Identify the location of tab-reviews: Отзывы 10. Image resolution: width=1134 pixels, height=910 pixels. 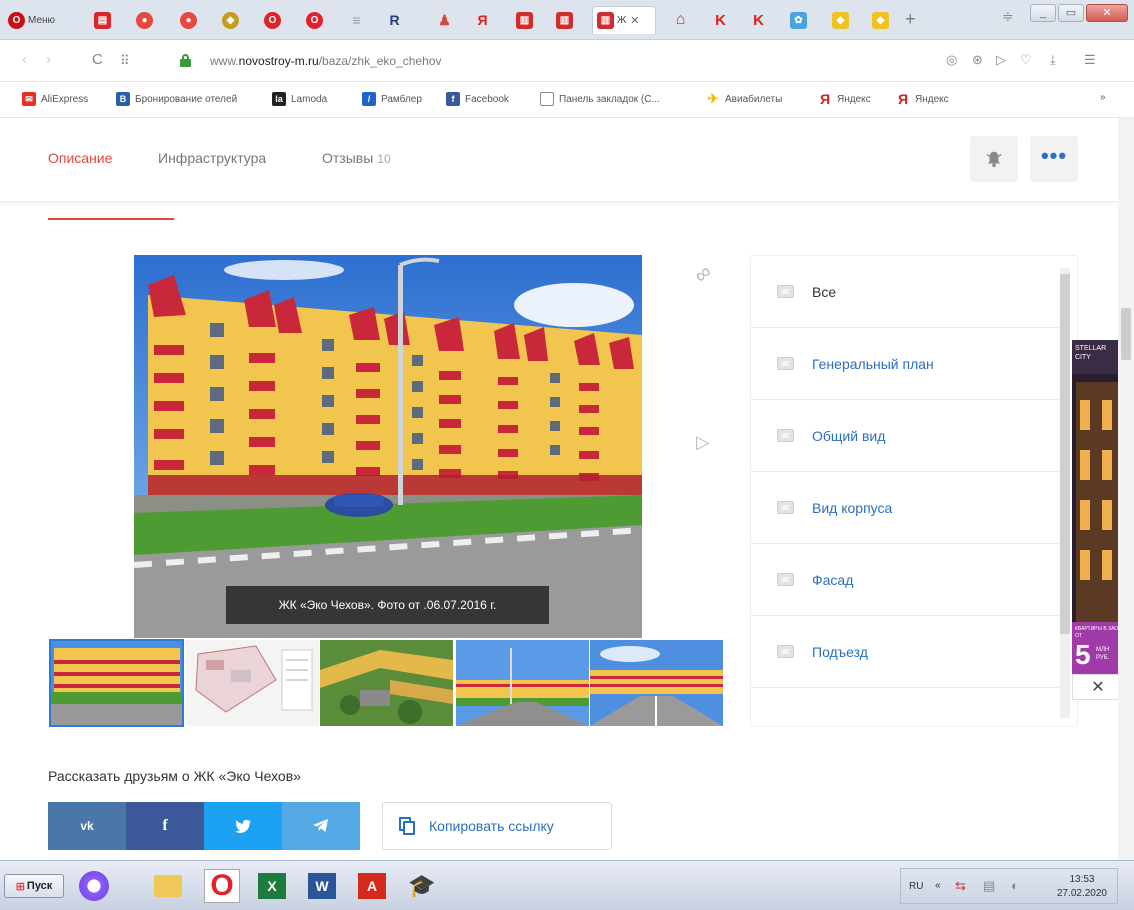
(356, 158).